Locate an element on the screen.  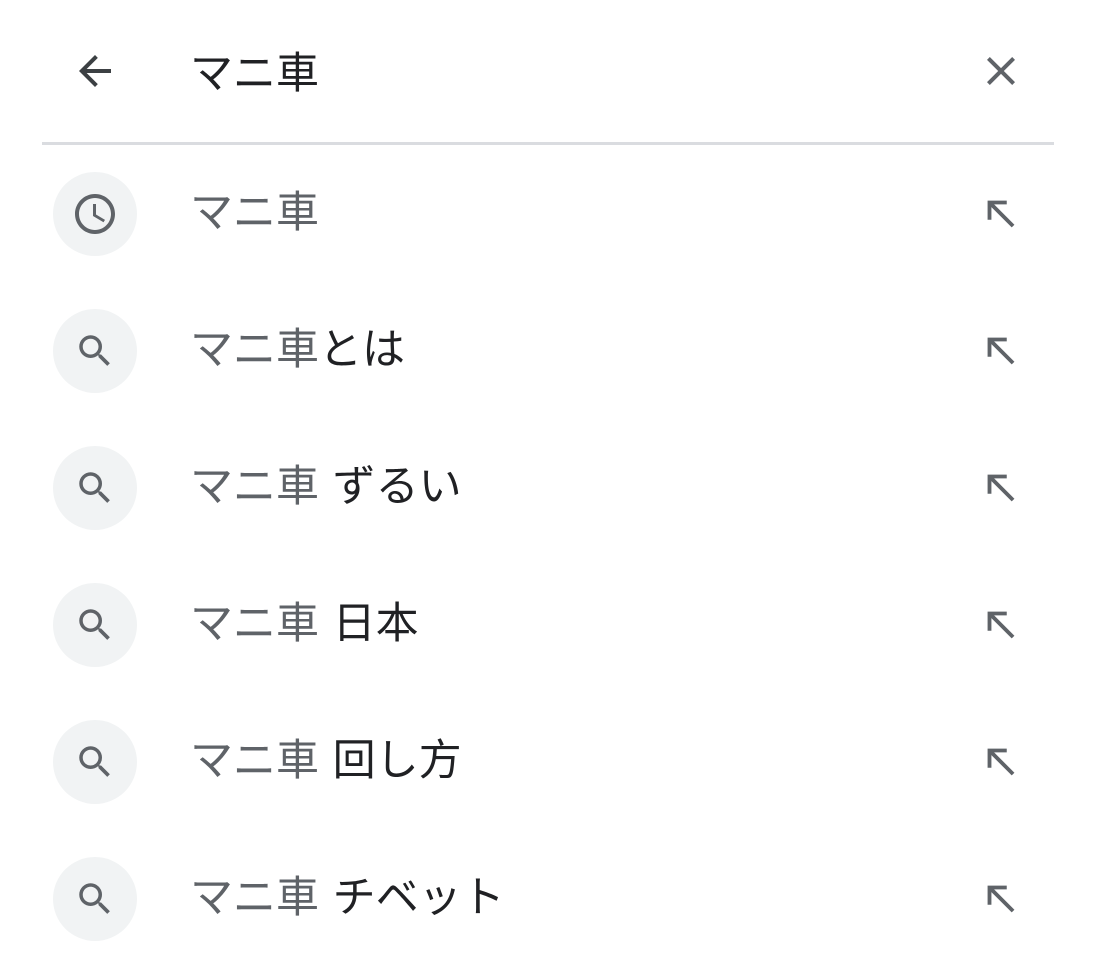
suggestion-text: マニ車 ずるい is located at coordinates (326, 487).